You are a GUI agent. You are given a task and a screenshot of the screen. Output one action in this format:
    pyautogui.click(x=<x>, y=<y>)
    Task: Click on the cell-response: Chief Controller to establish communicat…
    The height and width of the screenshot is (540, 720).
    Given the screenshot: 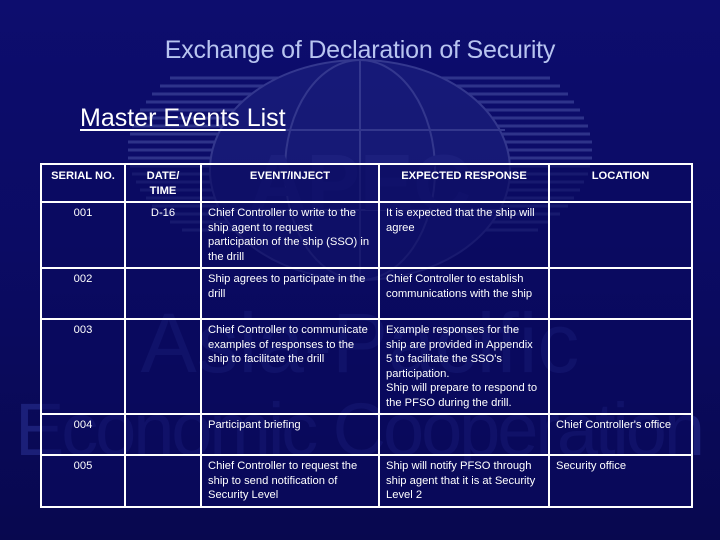 What is the action you would take?
    pyautogui.click(x=464, y=293)
    